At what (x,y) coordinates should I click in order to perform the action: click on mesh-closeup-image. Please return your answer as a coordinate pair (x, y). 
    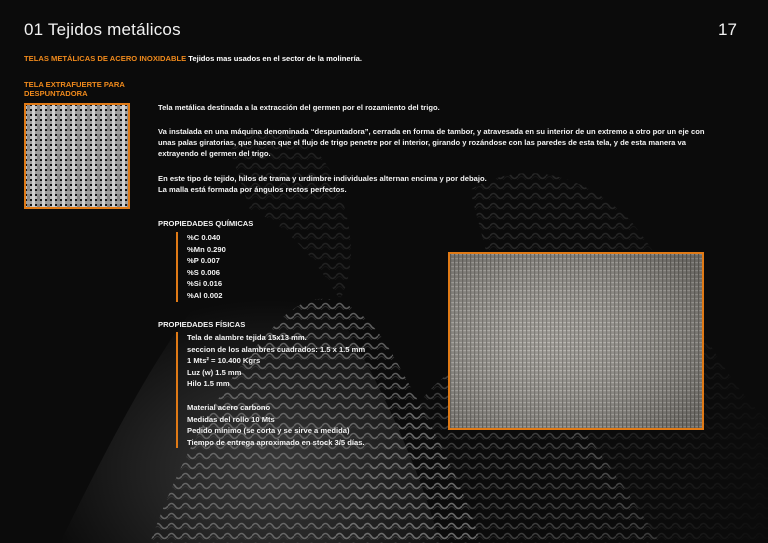
    Looking at the image, I should click on (576, 341).